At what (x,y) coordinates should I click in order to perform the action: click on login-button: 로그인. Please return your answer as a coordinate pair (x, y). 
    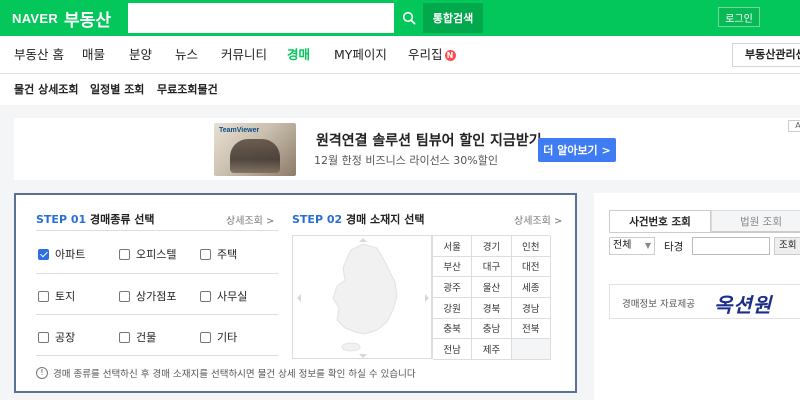
    Looking at the image, I should click on (739, 17).